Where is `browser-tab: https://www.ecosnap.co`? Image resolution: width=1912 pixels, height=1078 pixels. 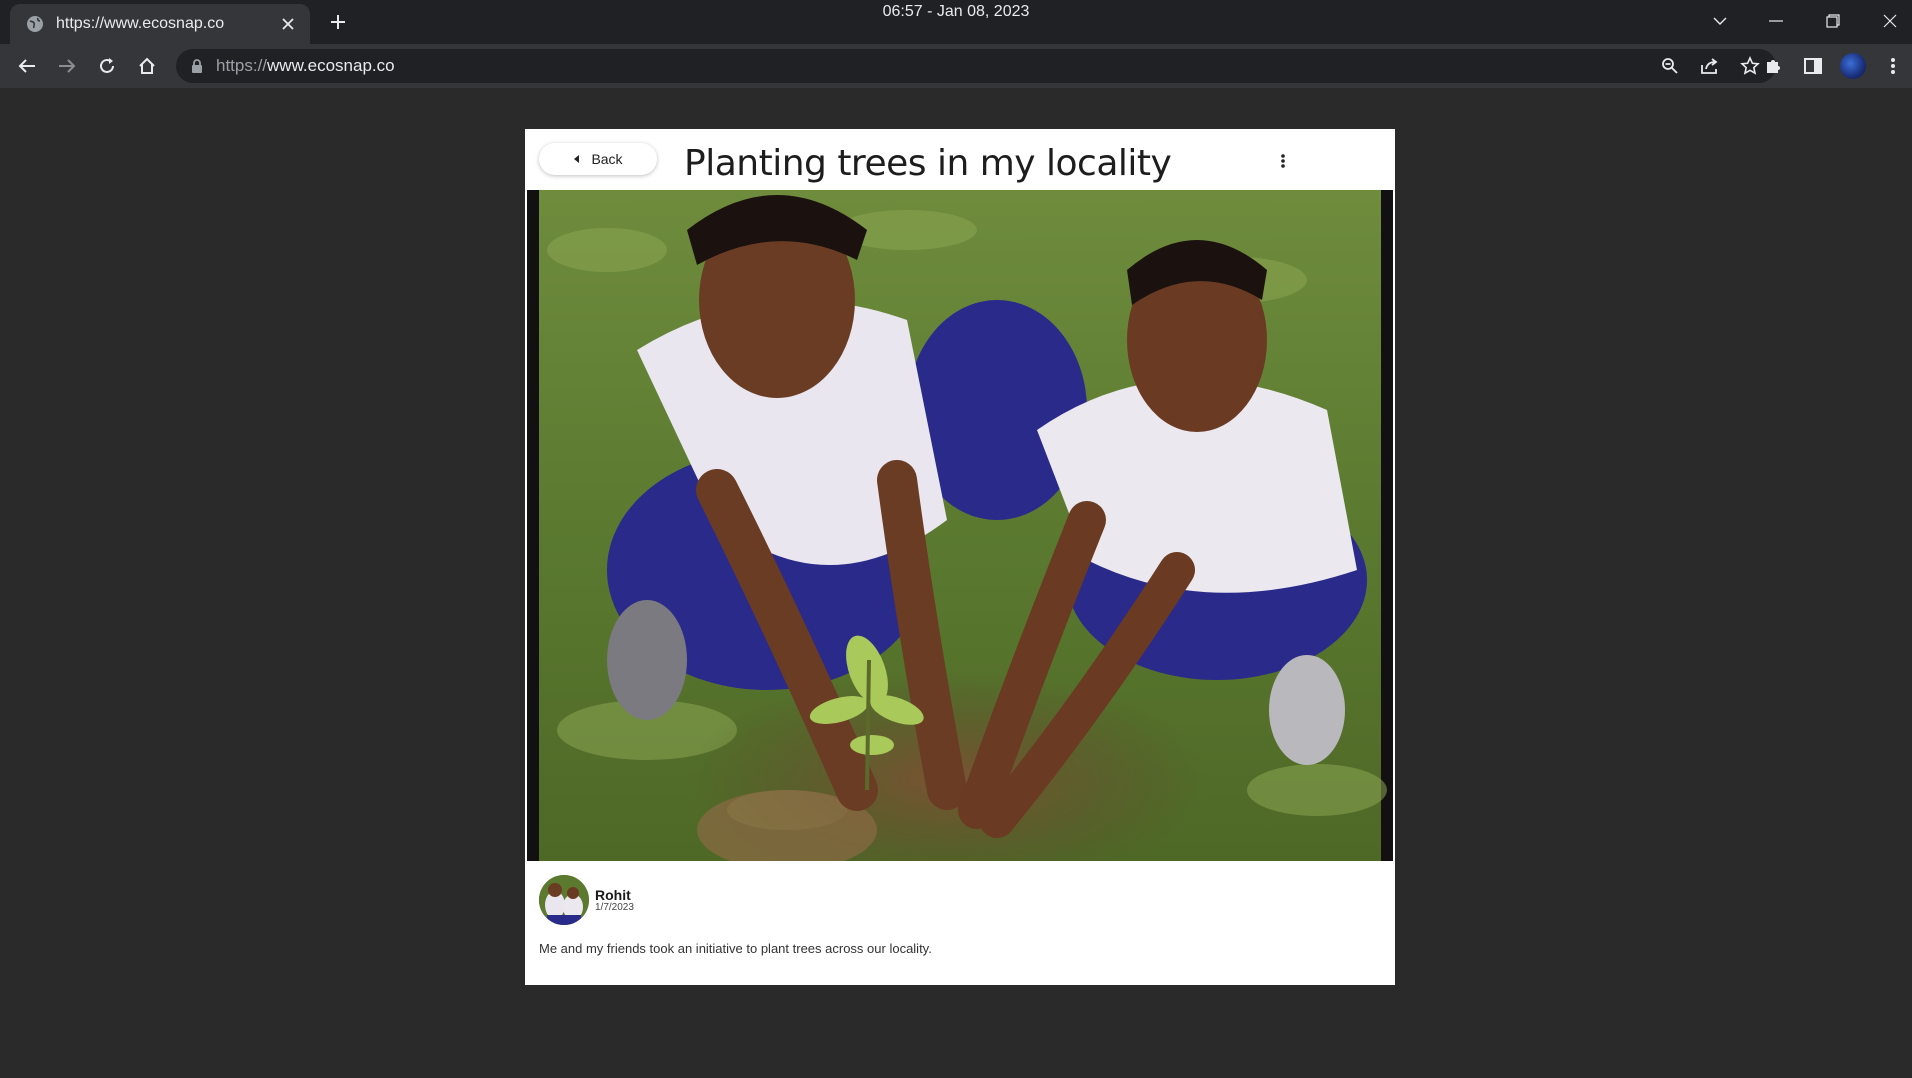
browser-tab: https://www.ecosnap.co is located at coordinates (160, 24).